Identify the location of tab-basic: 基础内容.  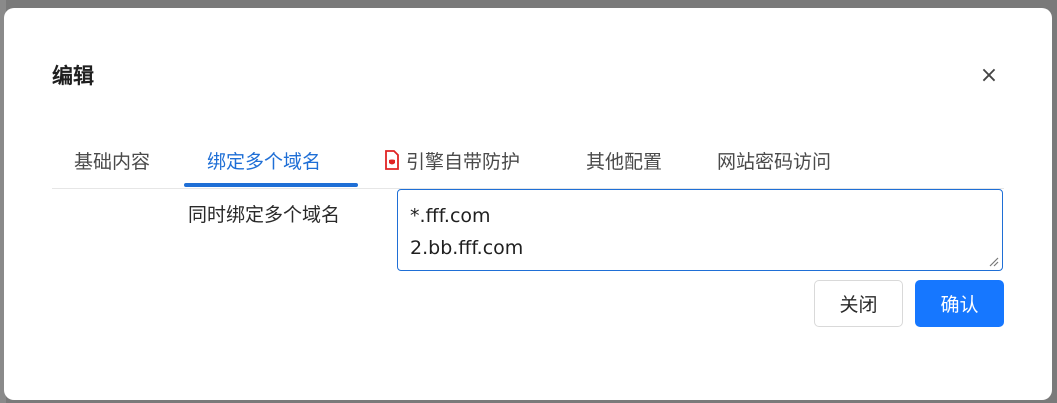
(112, 160).